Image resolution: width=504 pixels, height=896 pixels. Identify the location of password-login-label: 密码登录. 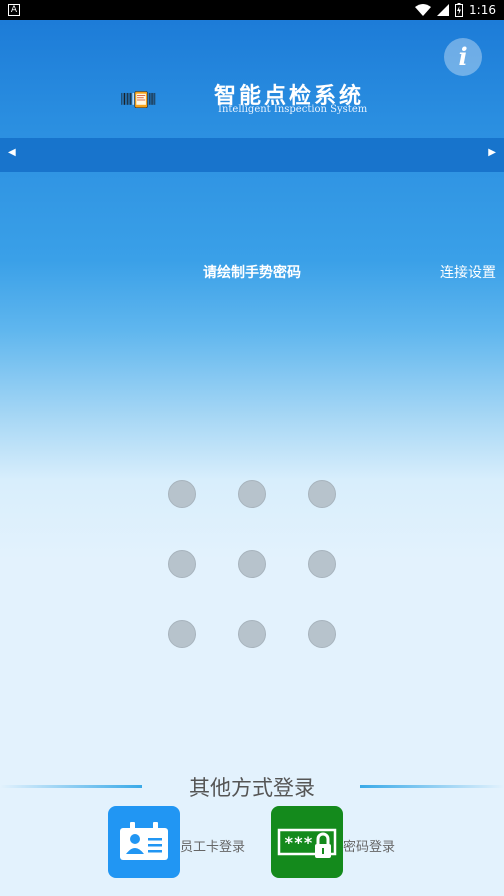
(369, 845).